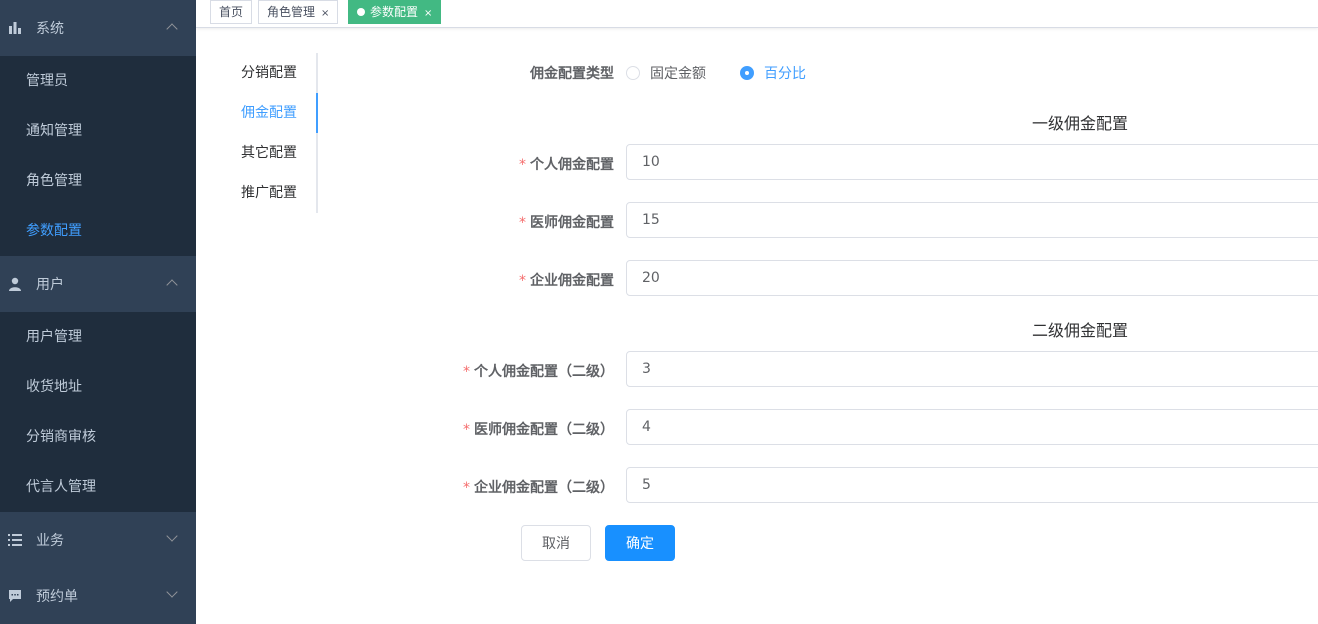 The image size is (1318, 624). I want to click on field-label: * 企业佣金配置（二级）, so click(507, 487).